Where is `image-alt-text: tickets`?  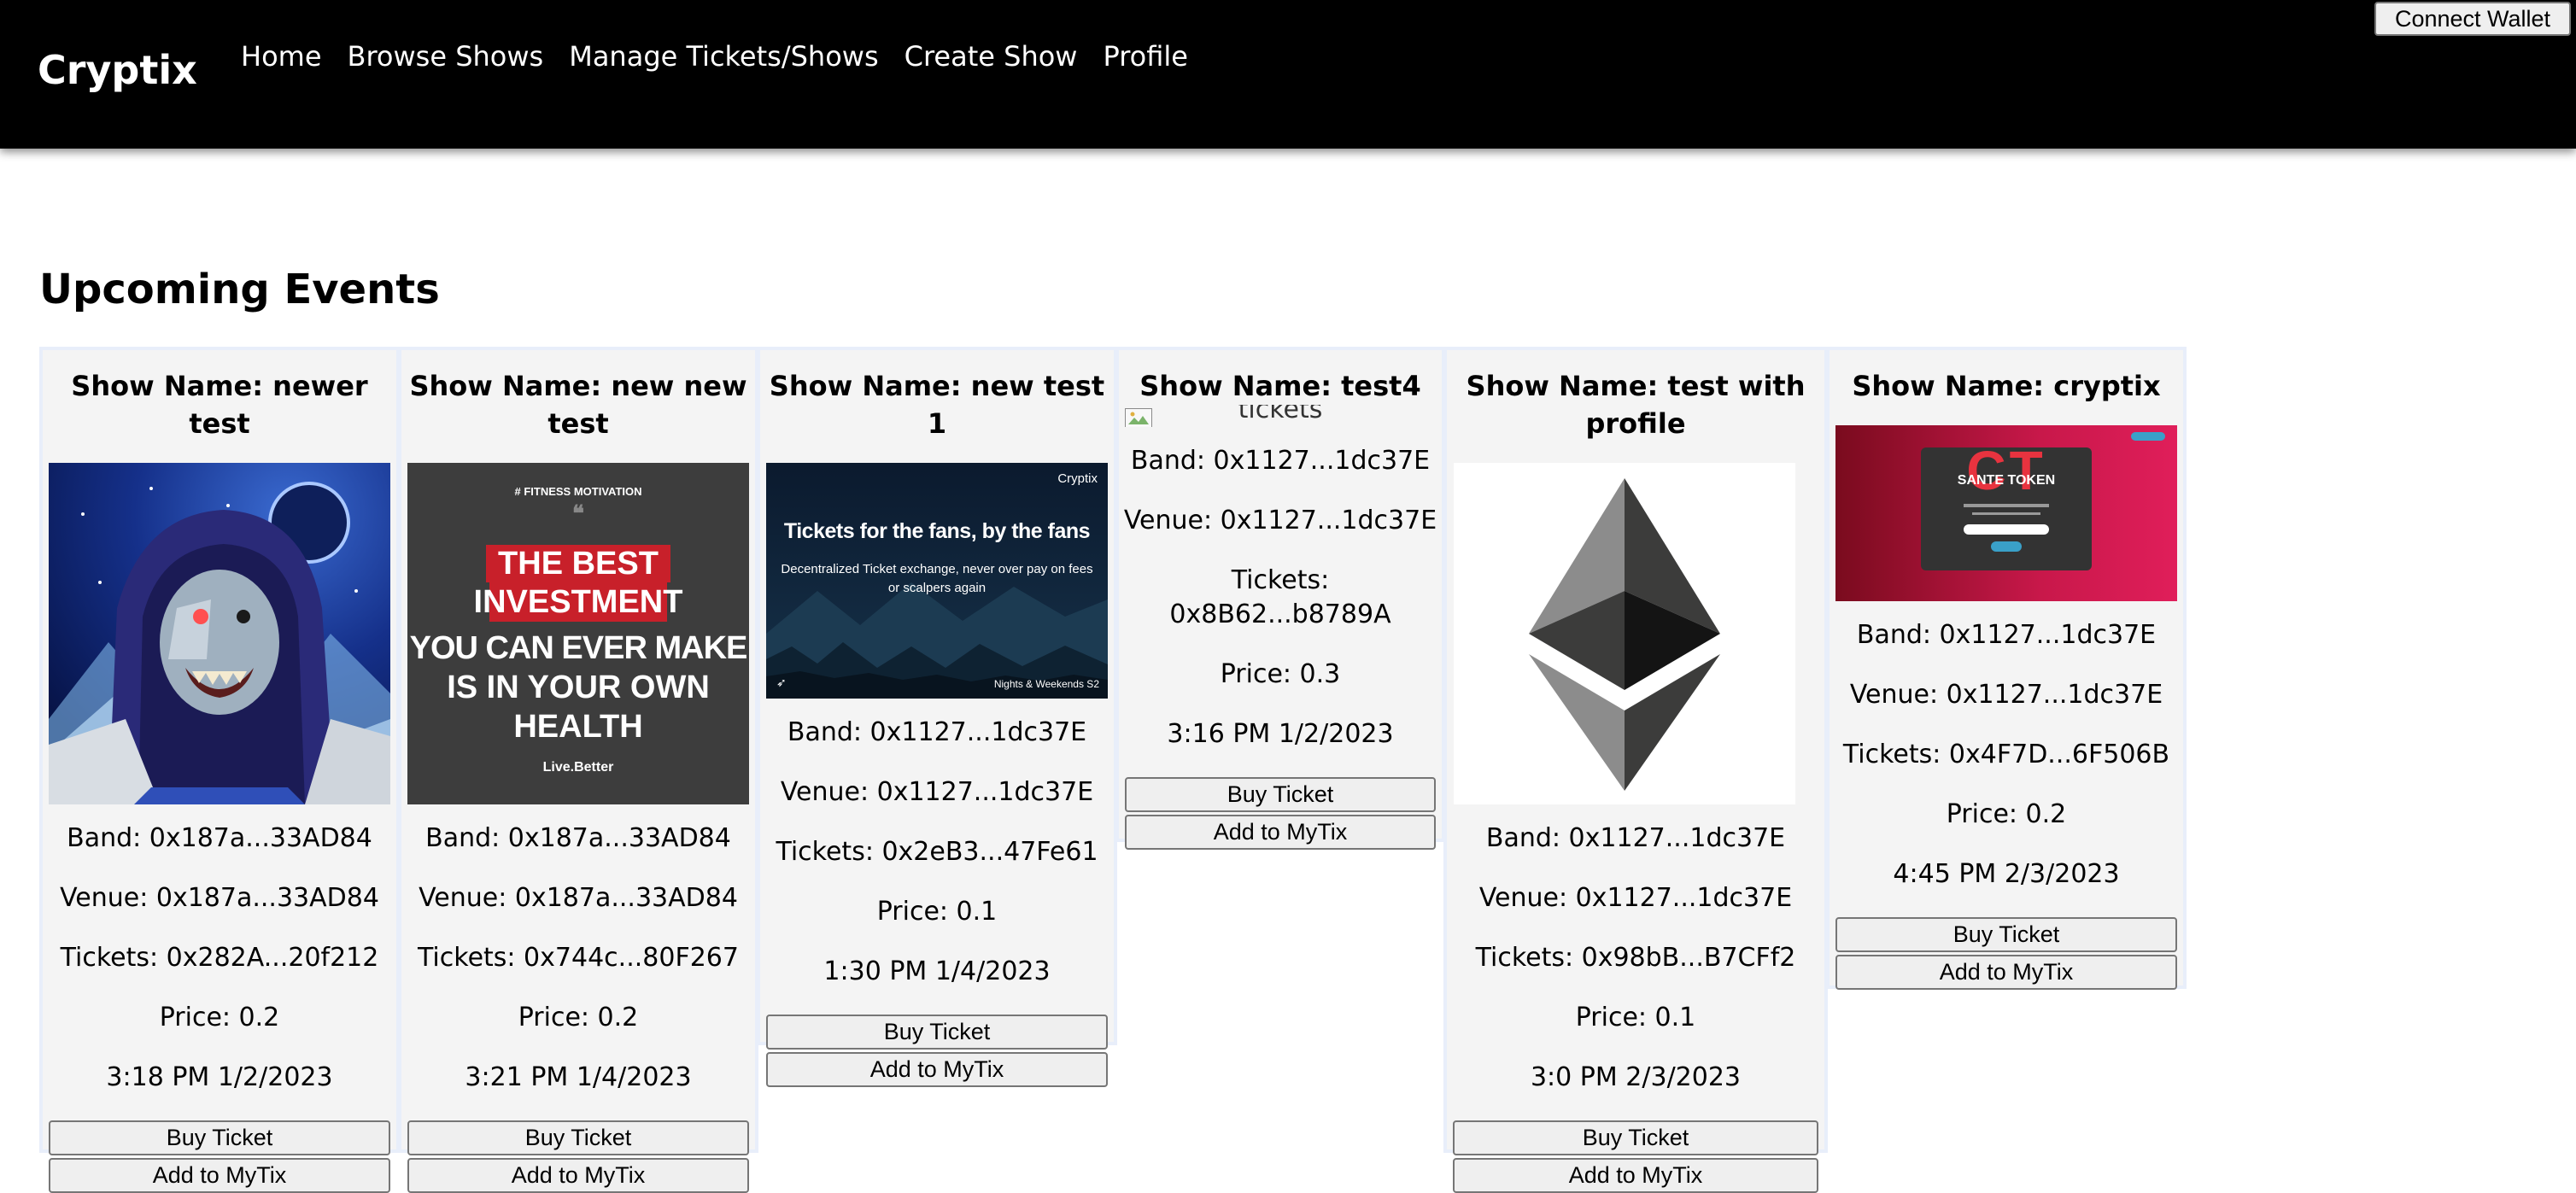 image-alt-text: tickets is located at coordinates (1280, 414).